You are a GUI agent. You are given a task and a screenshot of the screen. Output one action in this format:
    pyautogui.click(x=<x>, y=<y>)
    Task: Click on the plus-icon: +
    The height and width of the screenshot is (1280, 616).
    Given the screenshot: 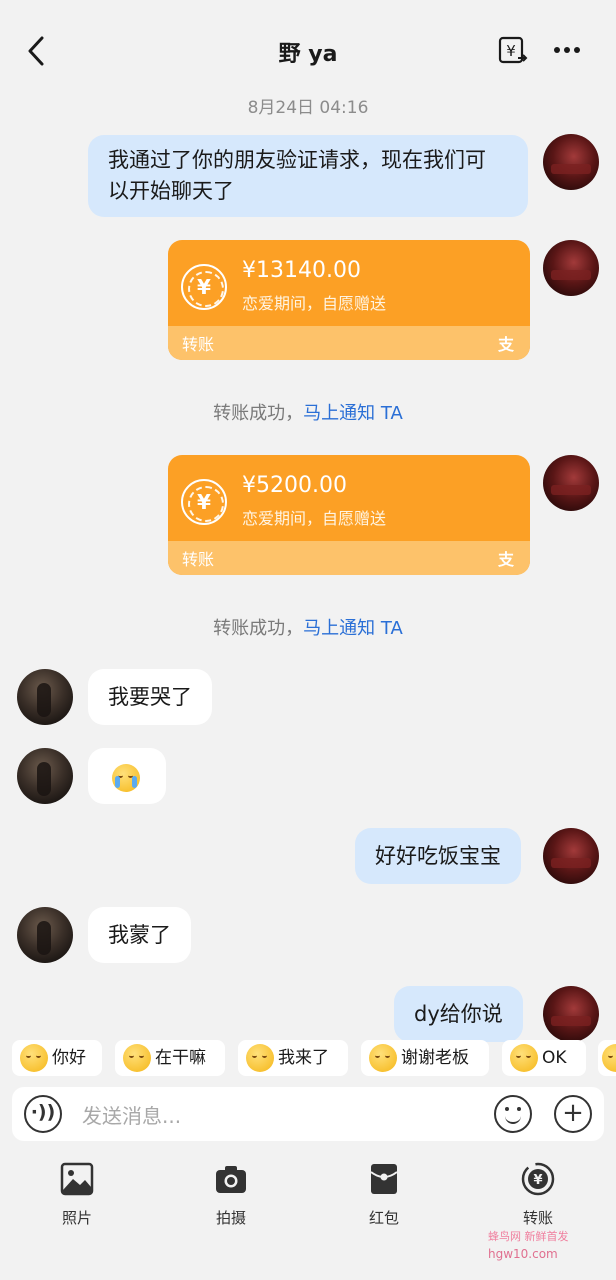 What is the action you would take?
    pyautogui.click(x=573, y=1114)
    